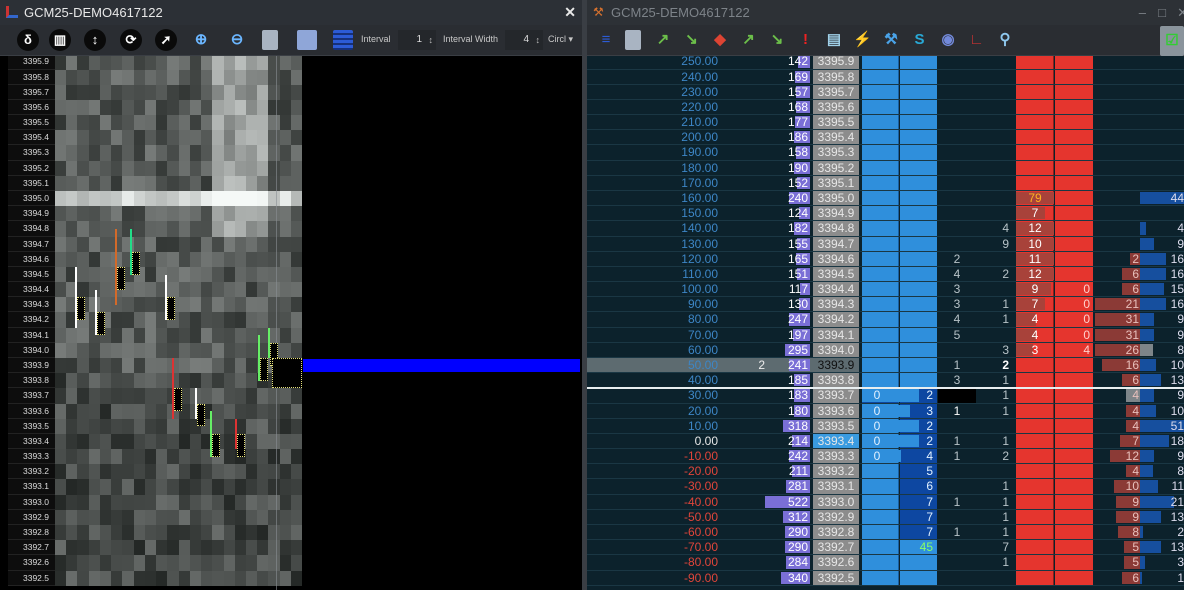 The image size is (1184, 590). What do you see at coordinates (749, 40) in the screenshot?
I see `import2-icon: ↗` at bounding box center [749, 40].